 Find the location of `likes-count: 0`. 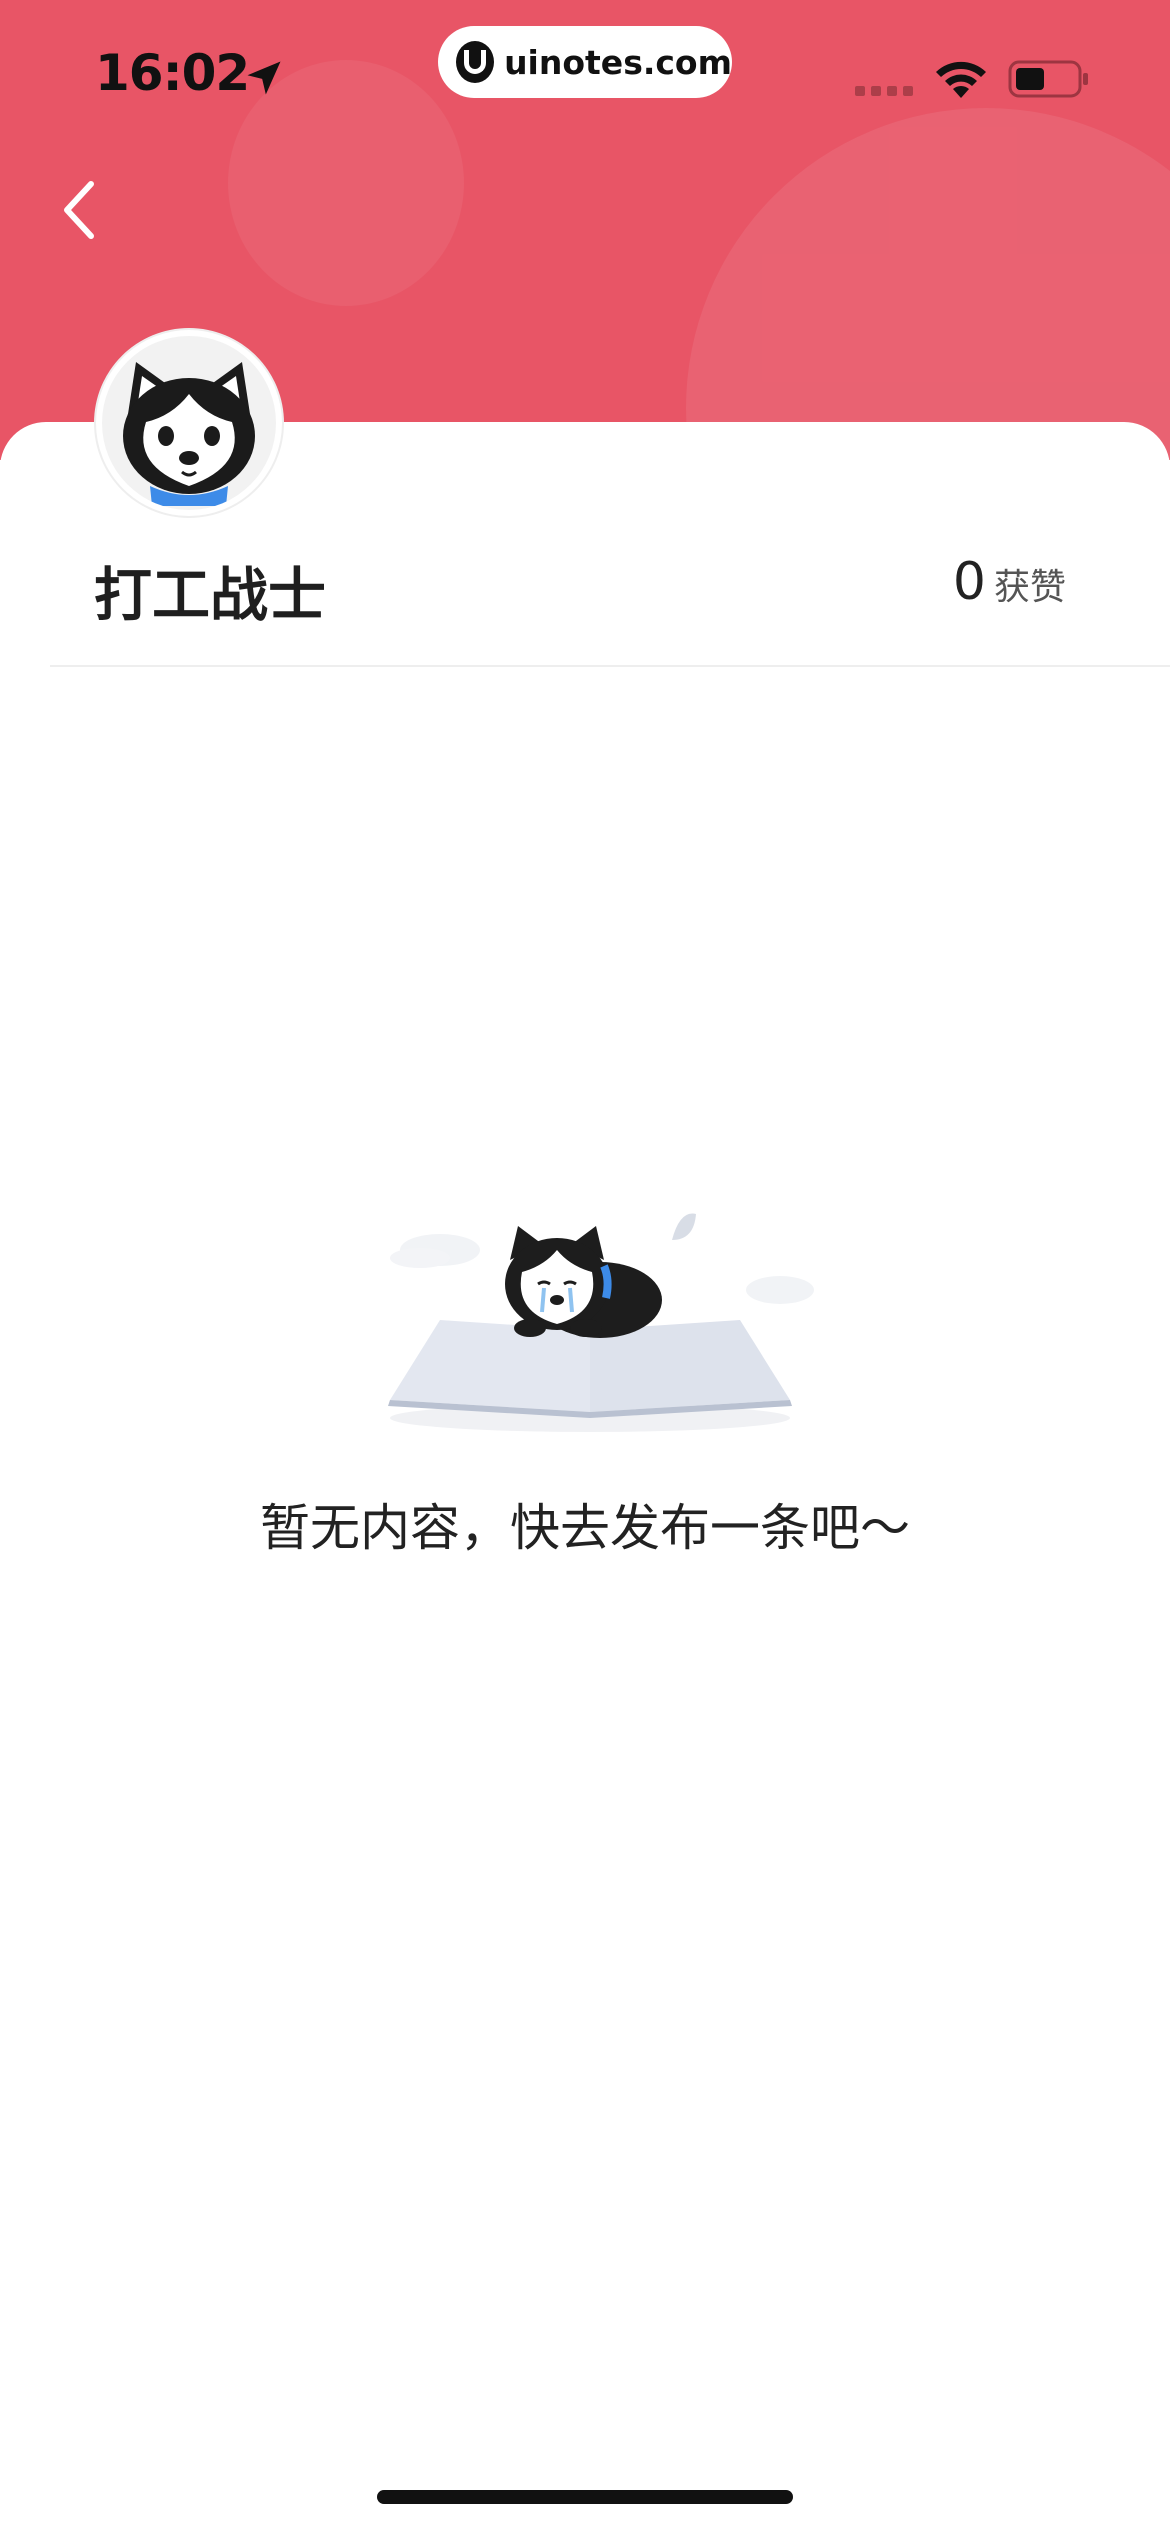

likes-count: 0 is located at coordinates (969, 582).